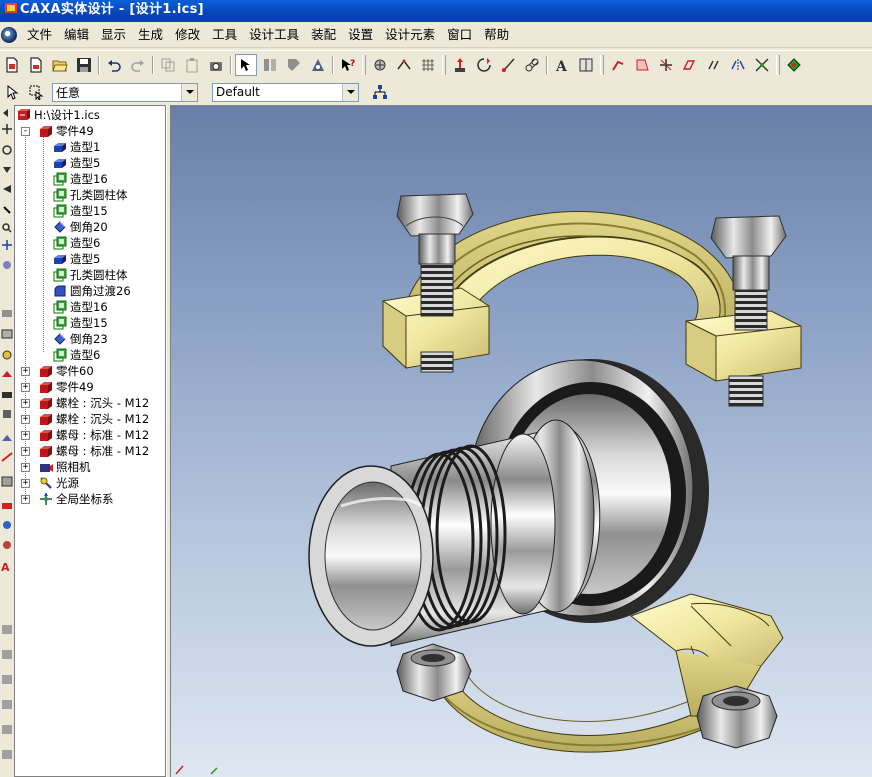  Describe the element at coordinates (192, 65) in the screenshot. I see `paste-disabled-icon` at that location.